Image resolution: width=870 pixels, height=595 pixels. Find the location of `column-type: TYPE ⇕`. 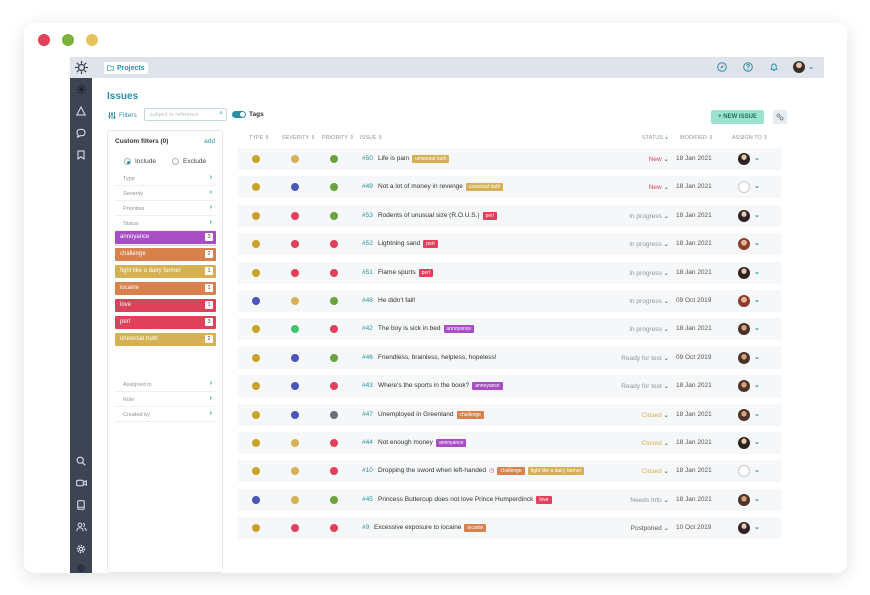

column-type: TYPE ⇕ is located at coordinates (259, 138).